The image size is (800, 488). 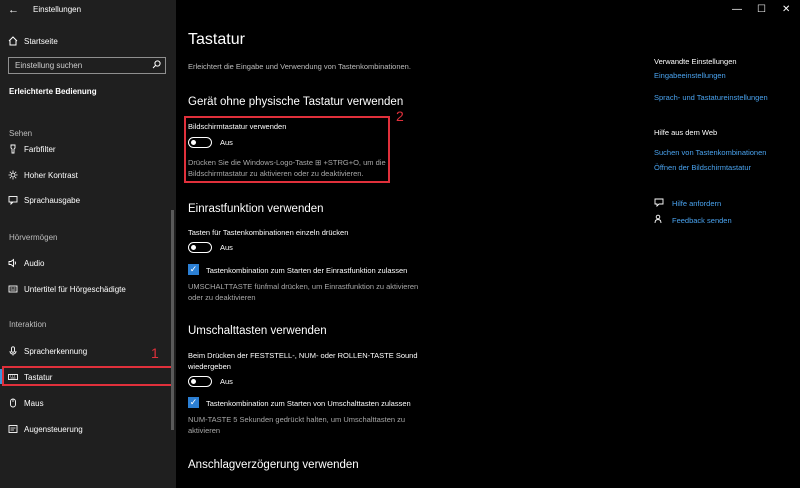 I want to click on description-line: oder zu deaktivieren, so click(x=222, y=297).